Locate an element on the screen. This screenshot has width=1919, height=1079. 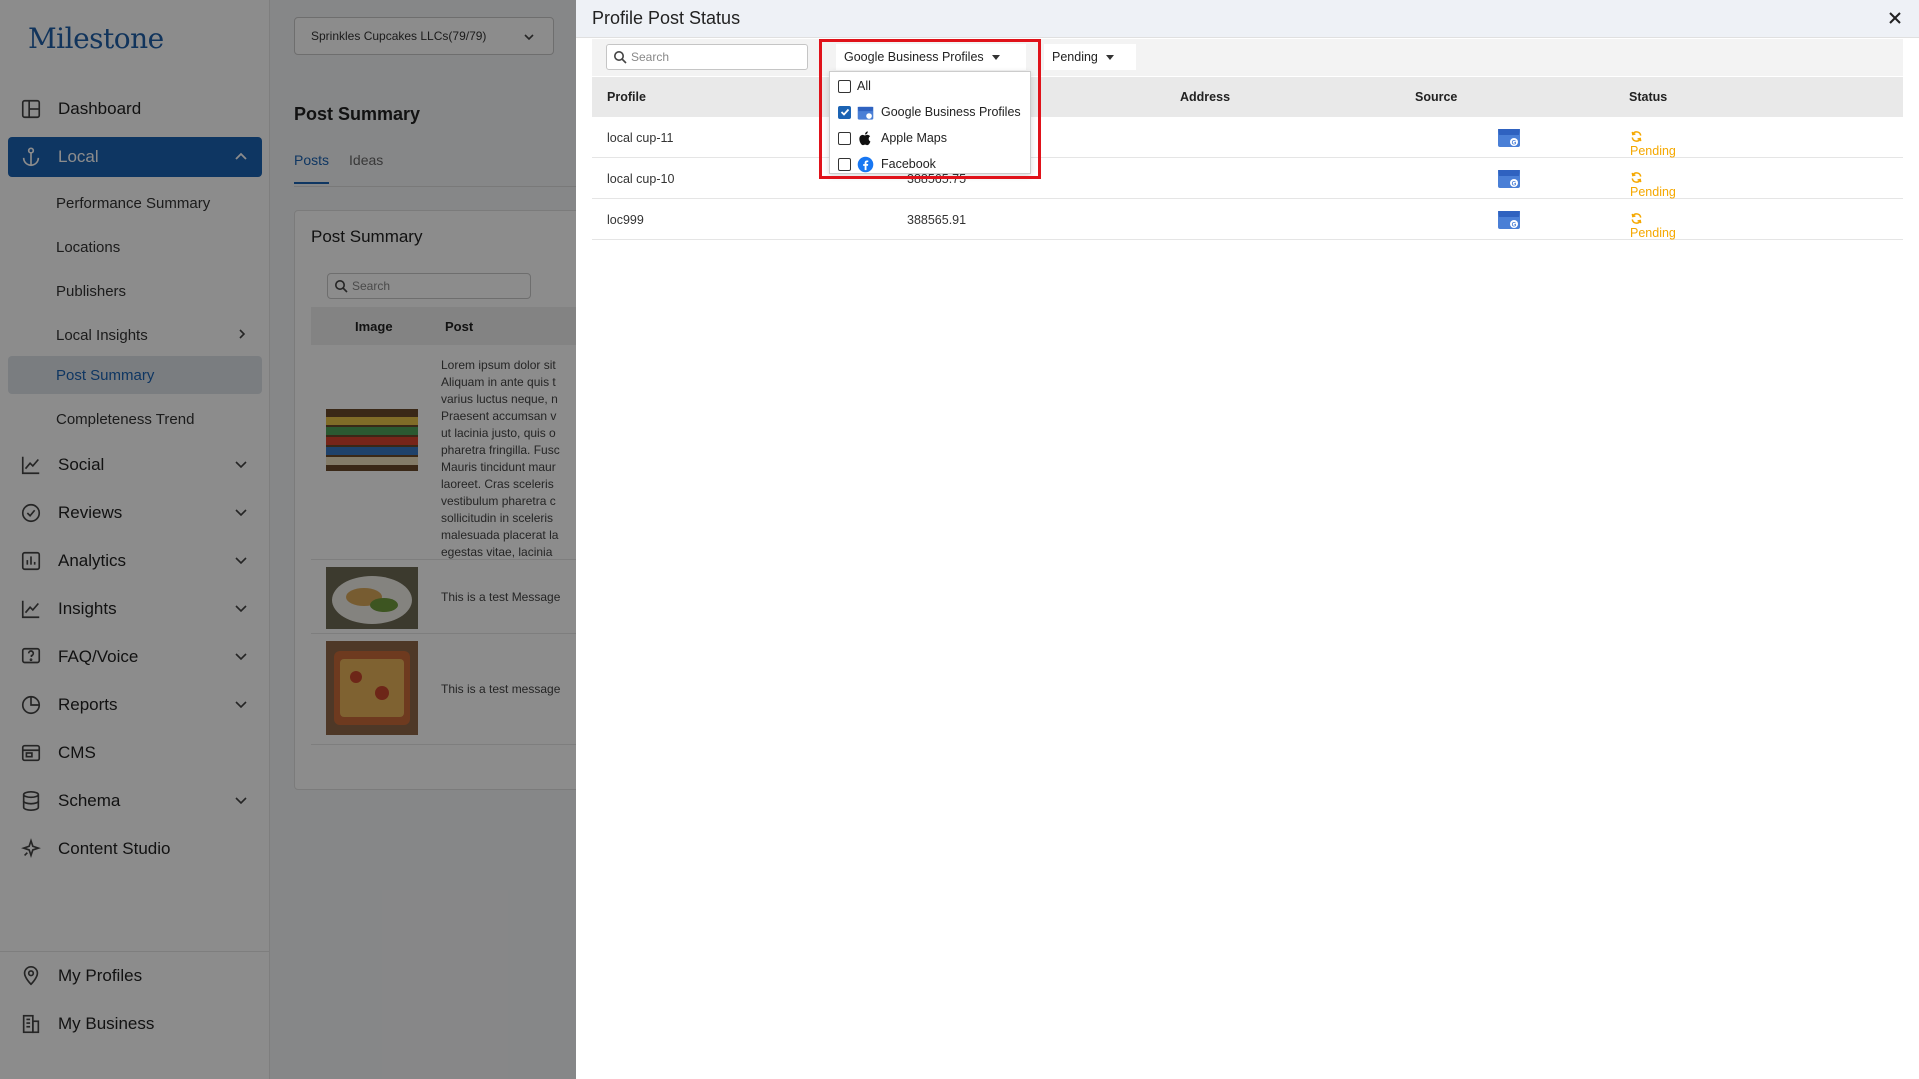
table-row: loc999 388565.91 G Pending is located at coordinates (1247, 219).